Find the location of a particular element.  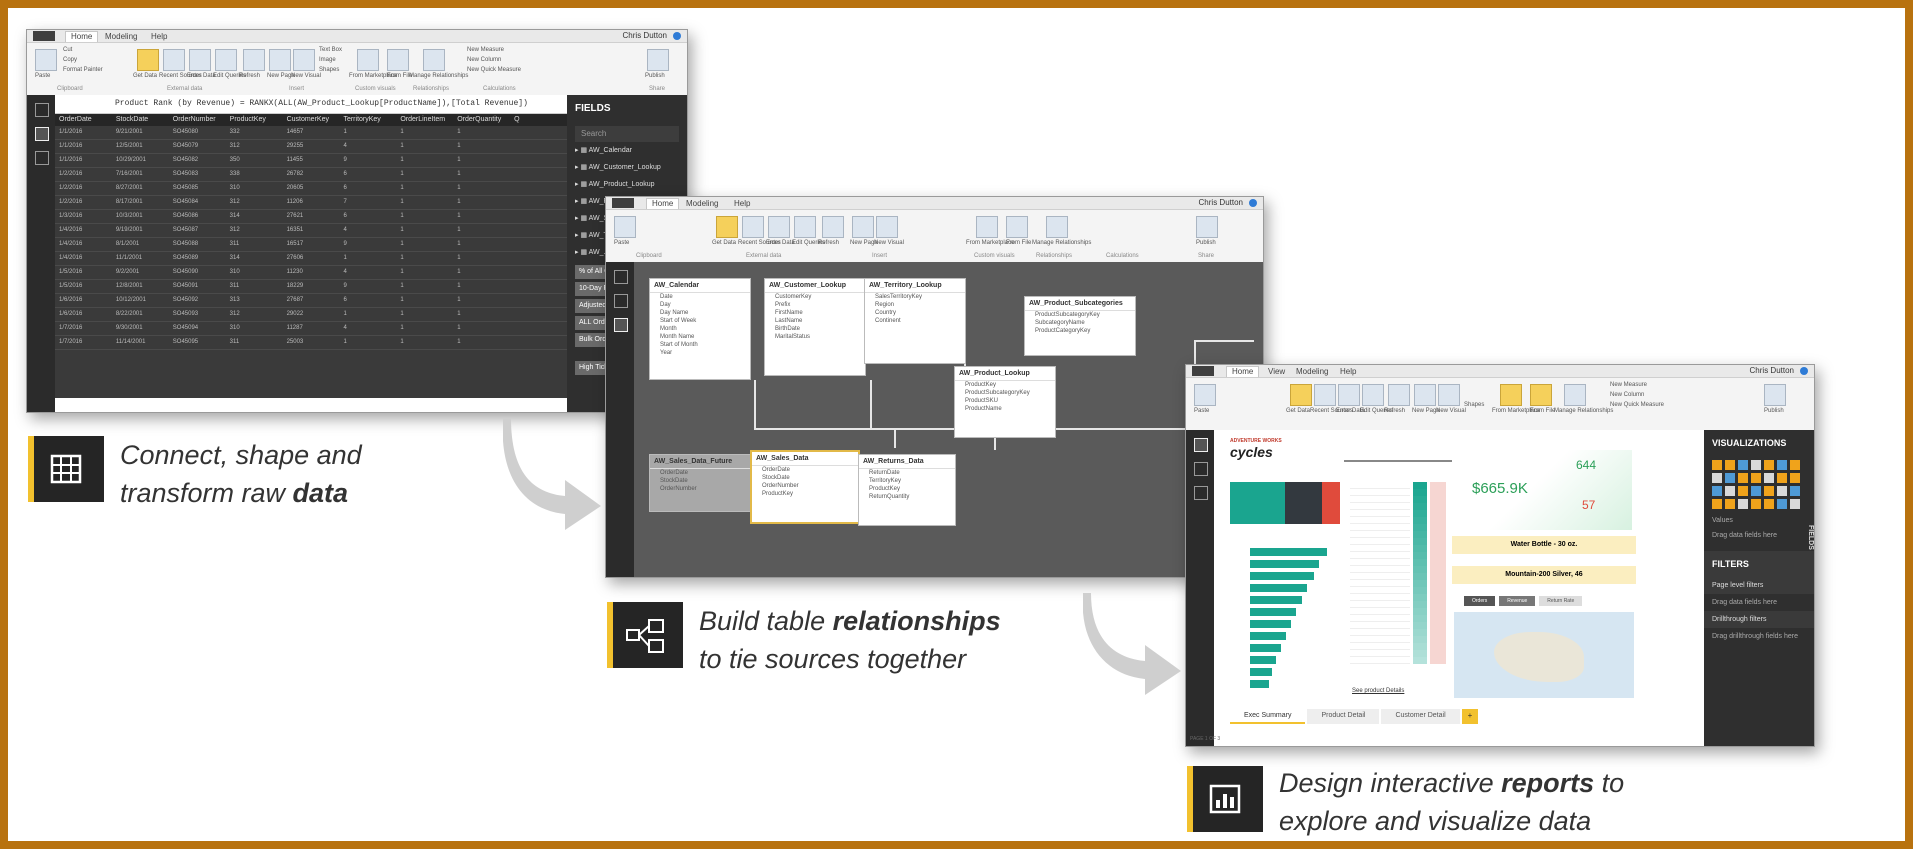

column-header: TerritoryKey is located at coordinates (367, 120).